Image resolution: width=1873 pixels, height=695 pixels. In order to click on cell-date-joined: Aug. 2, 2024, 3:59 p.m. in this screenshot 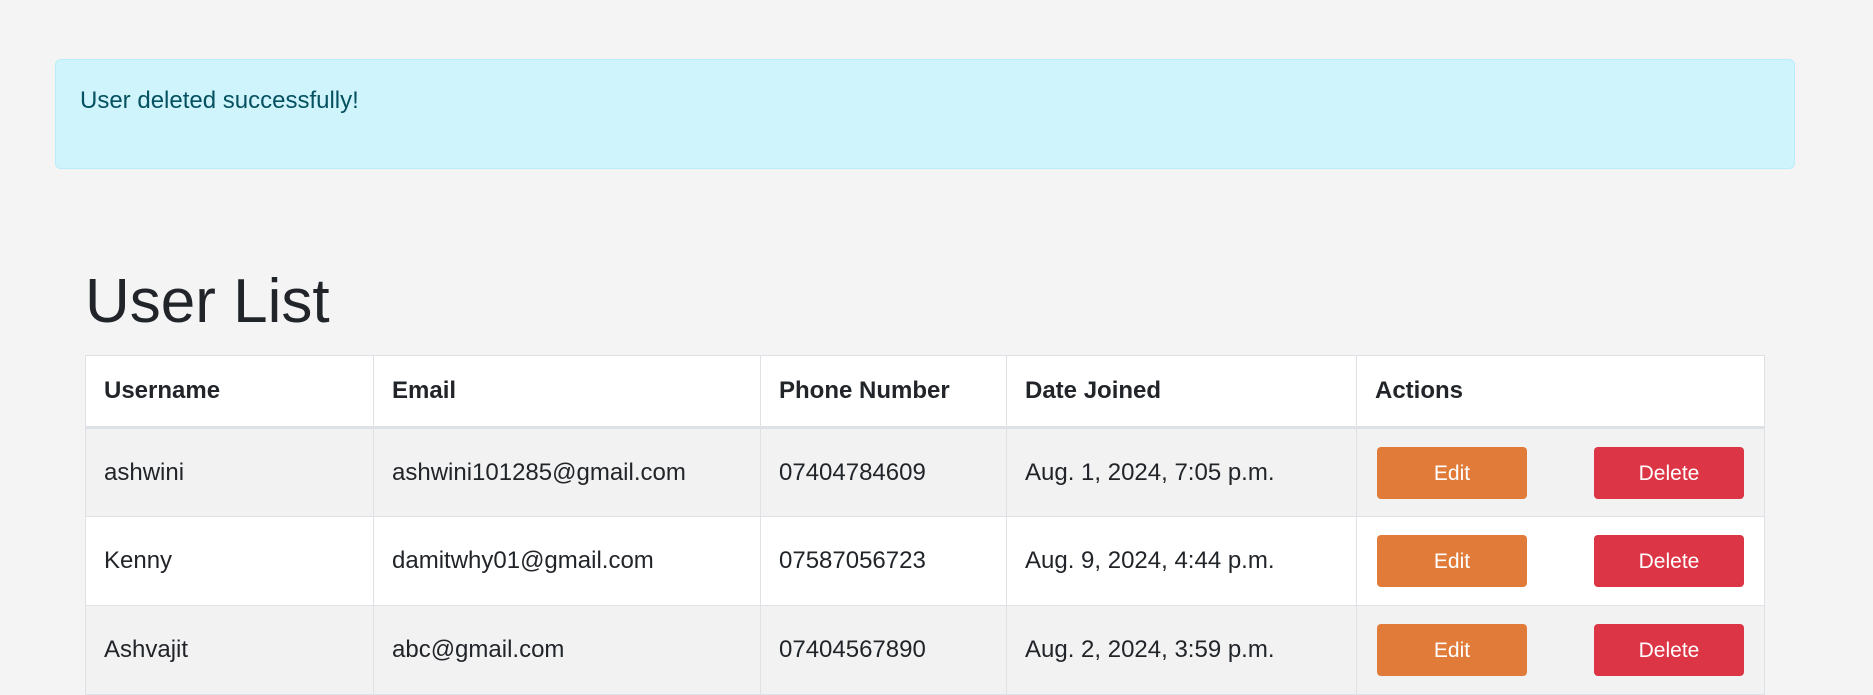, I will do `click(1181, 650)`.